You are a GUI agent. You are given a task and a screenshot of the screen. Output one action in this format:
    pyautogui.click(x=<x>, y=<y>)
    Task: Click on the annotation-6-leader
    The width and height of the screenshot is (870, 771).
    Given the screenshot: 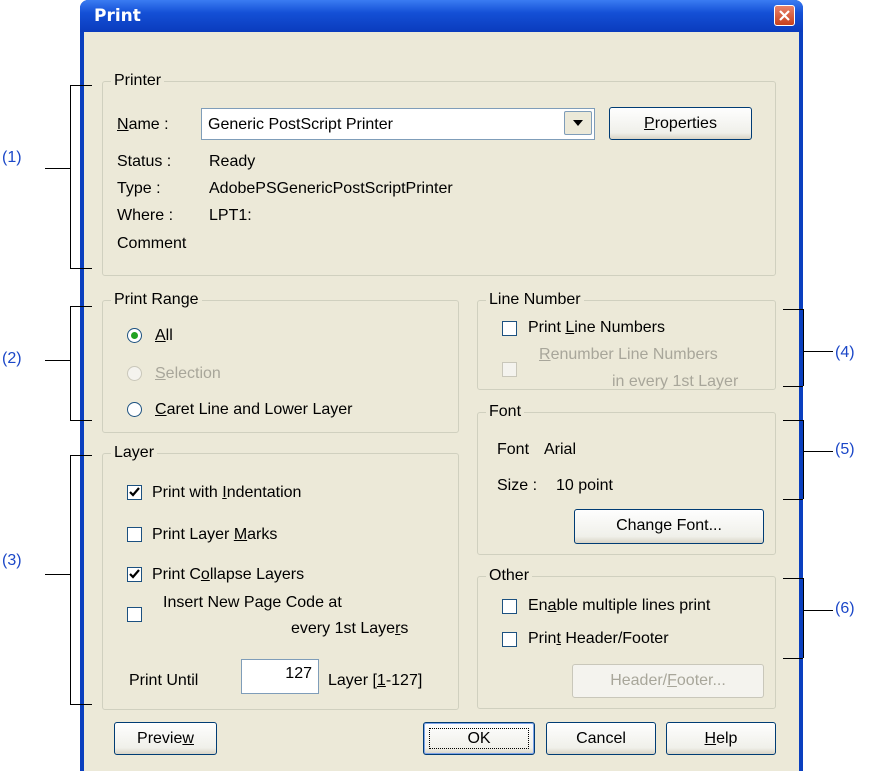 What is the action you would take?
    pyautogui.click(x=818, y=610)
    